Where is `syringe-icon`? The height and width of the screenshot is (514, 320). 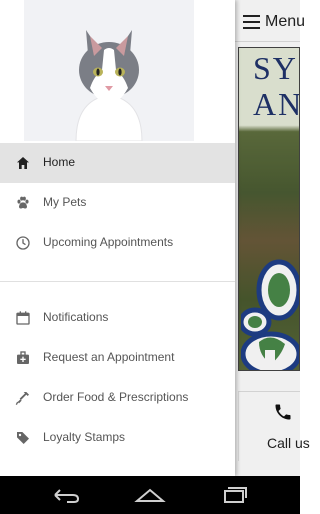 syringe-icon is located at coordinates (22, 398).